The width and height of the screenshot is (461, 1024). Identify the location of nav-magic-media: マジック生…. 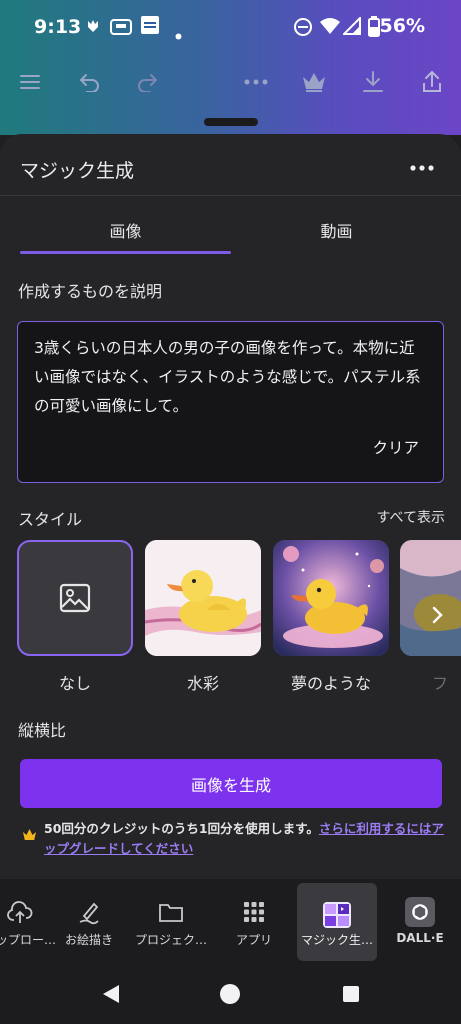
(337, 922).